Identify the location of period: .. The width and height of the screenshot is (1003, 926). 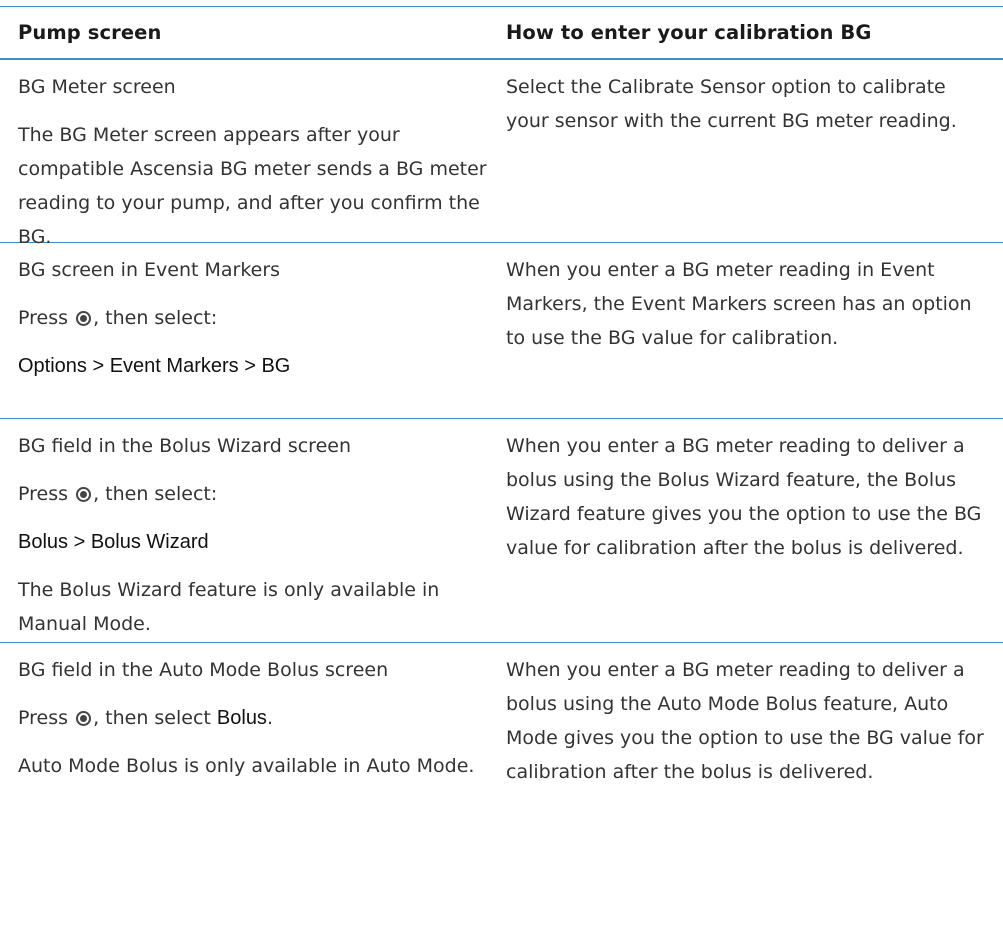
(269, 718).